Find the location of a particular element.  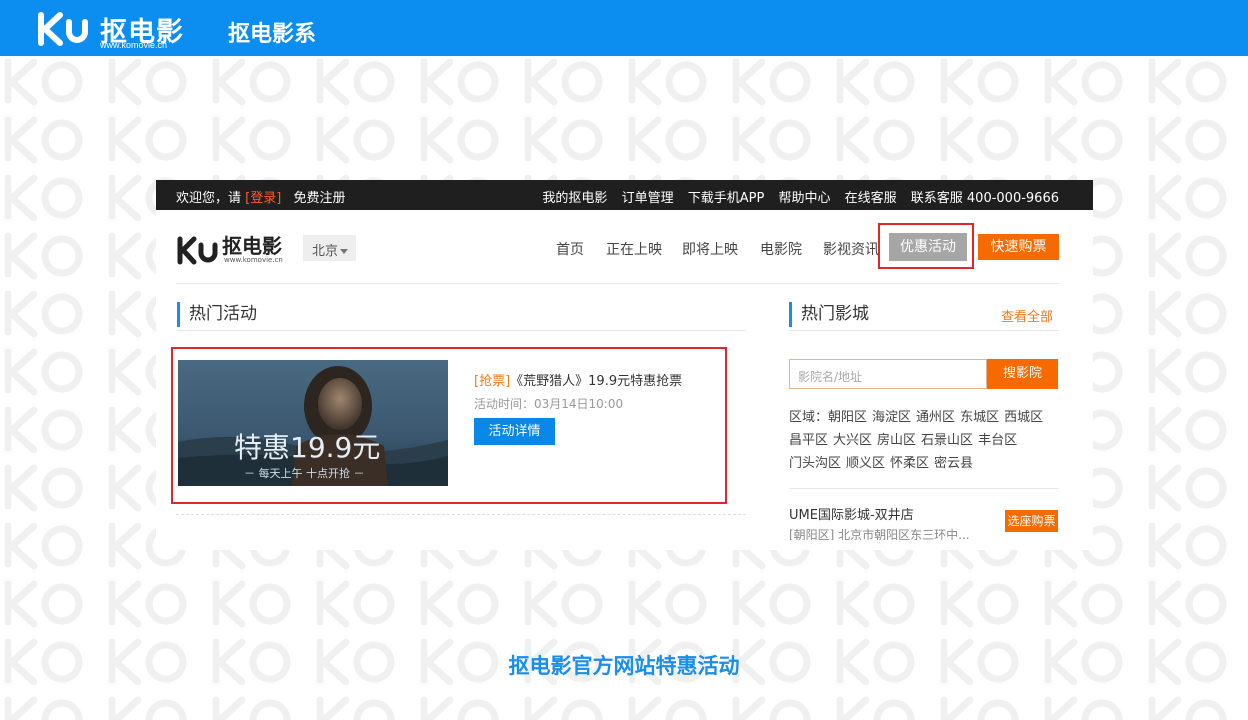

site-logo: 抠电影 www.komovie.cn is located at coordinates (236, 250).